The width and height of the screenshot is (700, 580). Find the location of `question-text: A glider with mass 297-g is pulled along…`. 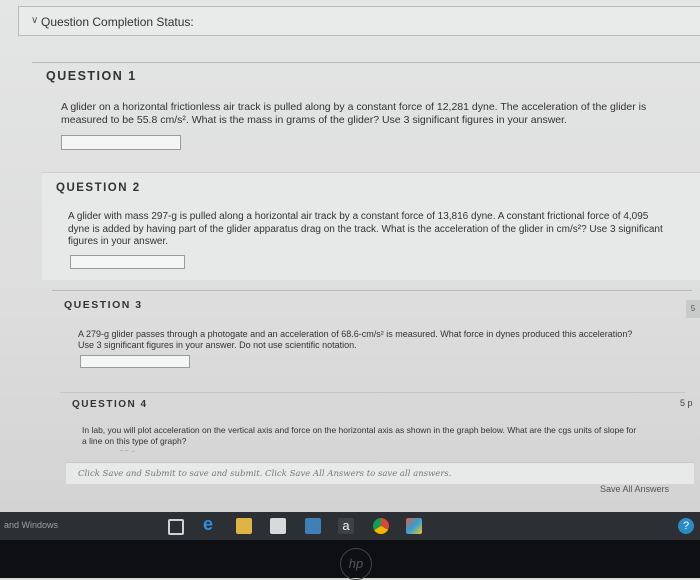

question-text: A glider with mass 297-g is pulled along… is located at coordinates (365, 229).